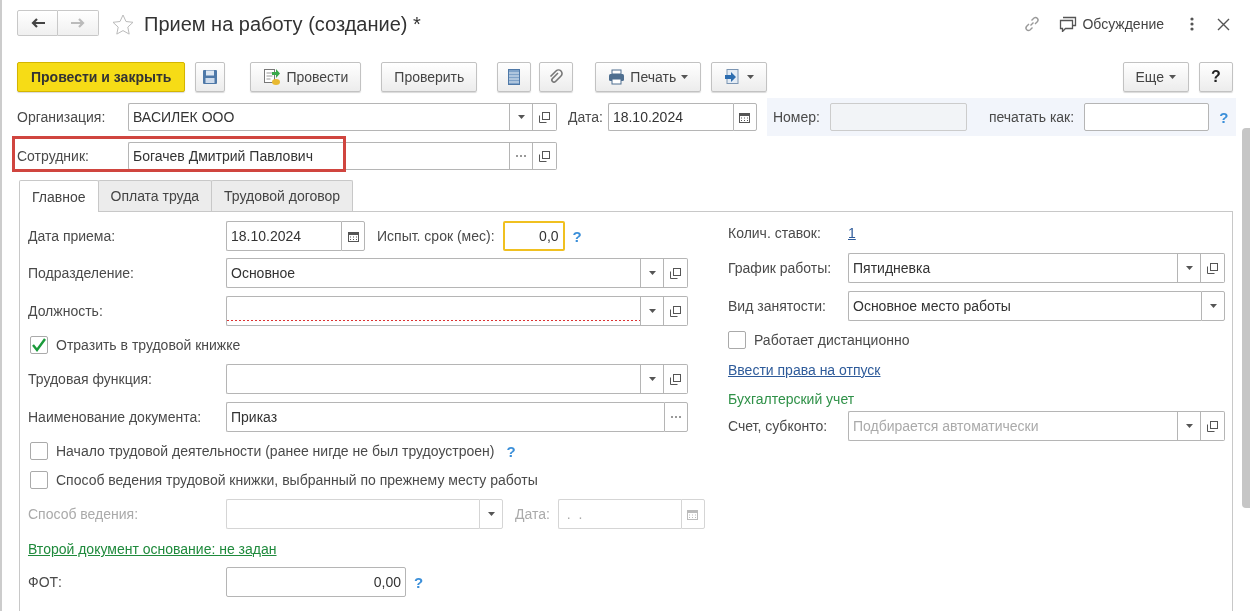 This screenshot has height=611, width=1250. I want to click on back-button, so click(37, 22).